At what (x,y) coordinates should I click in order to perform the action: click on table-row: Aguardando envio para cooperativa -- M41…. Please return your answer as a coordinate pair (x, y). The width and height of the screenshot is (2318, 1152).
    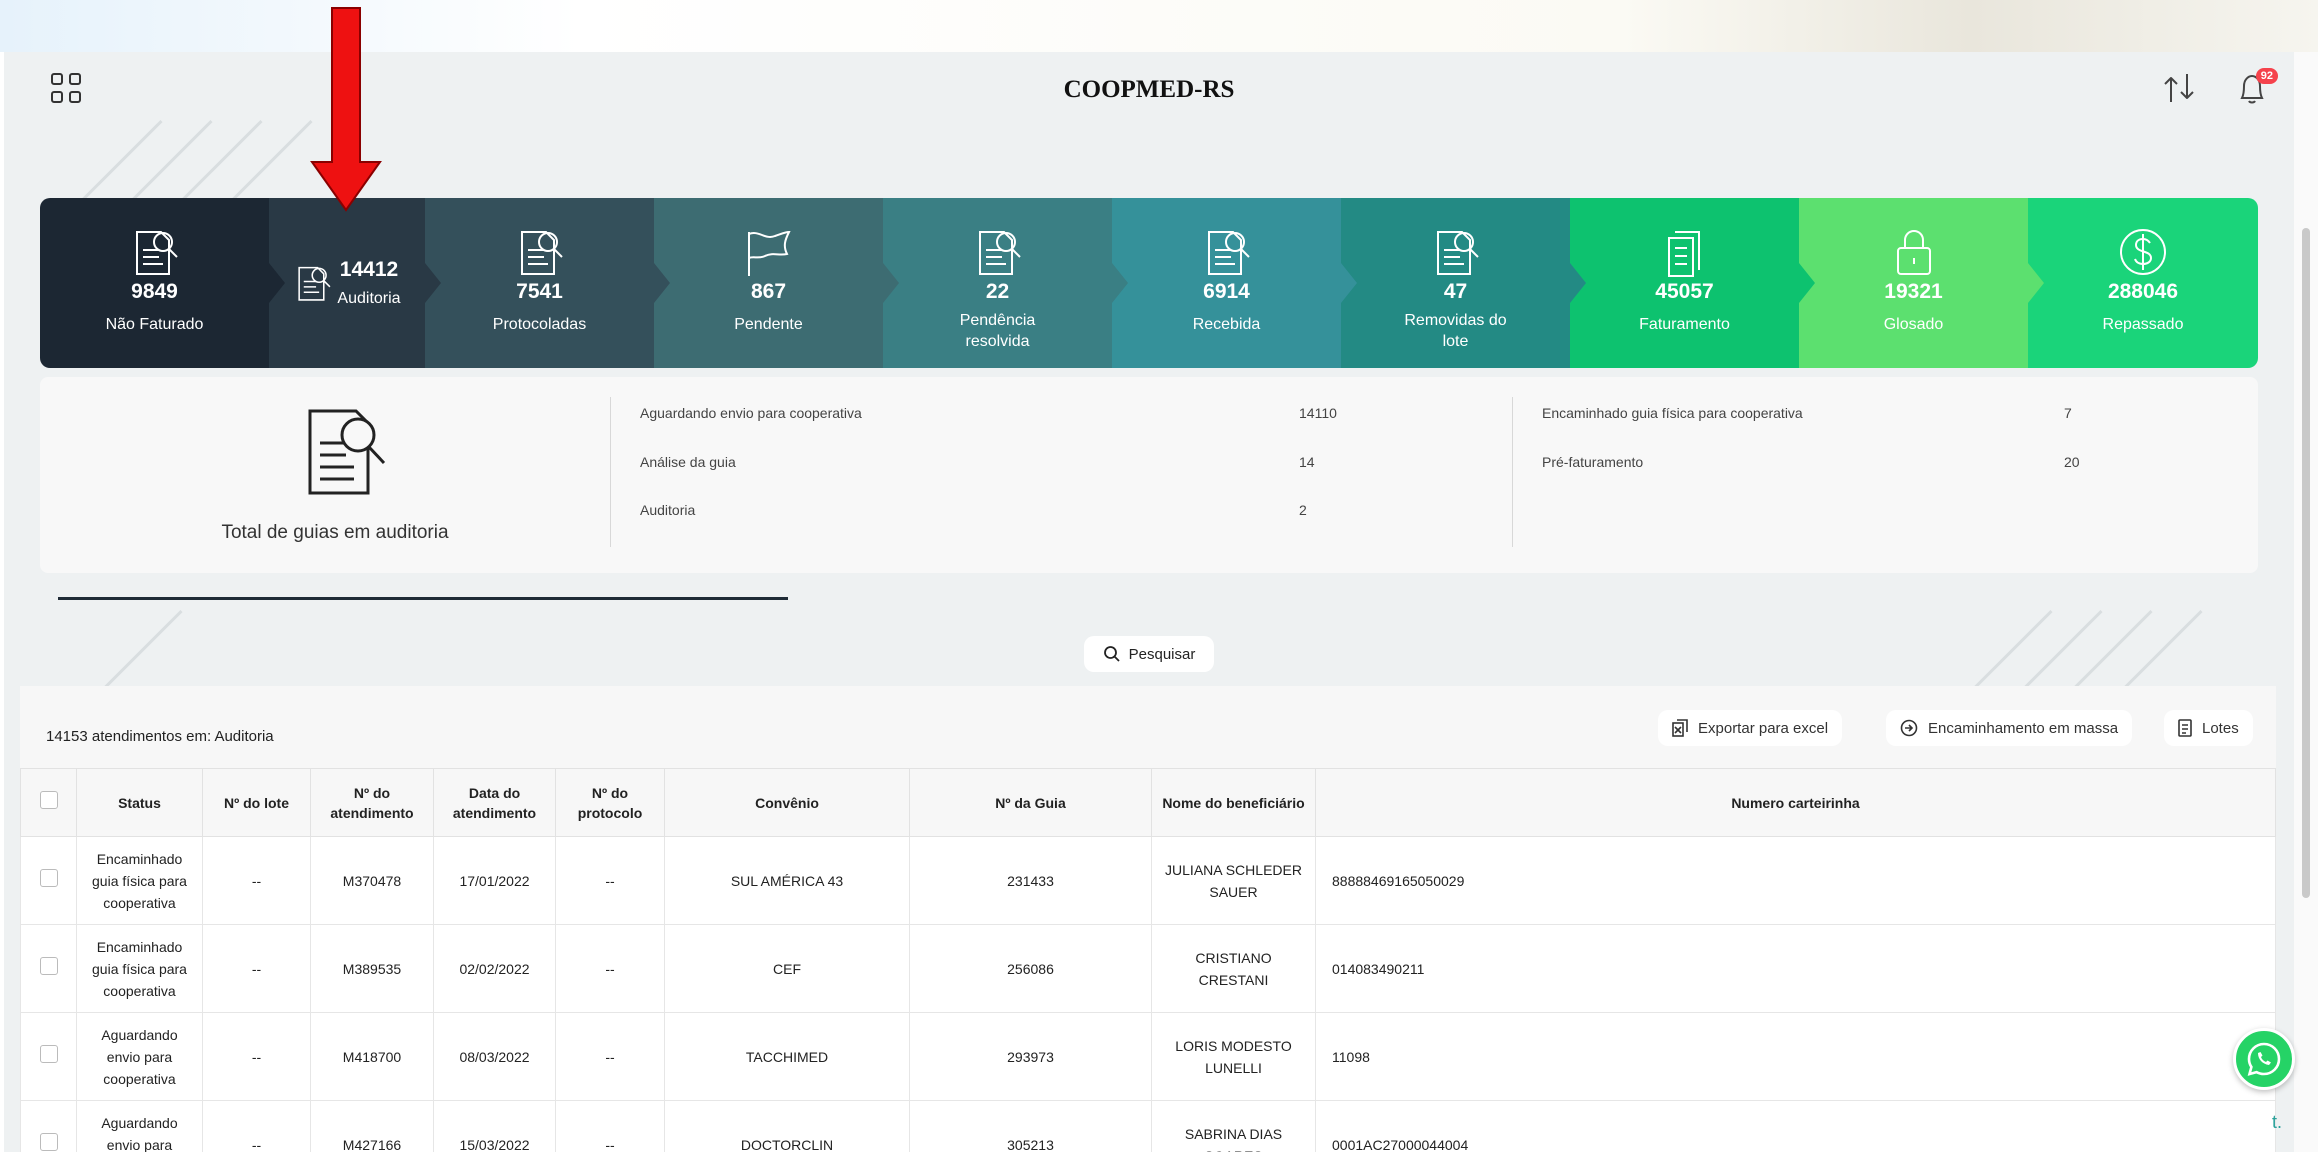
    Looking at the image, I should click on (1148, 1056).